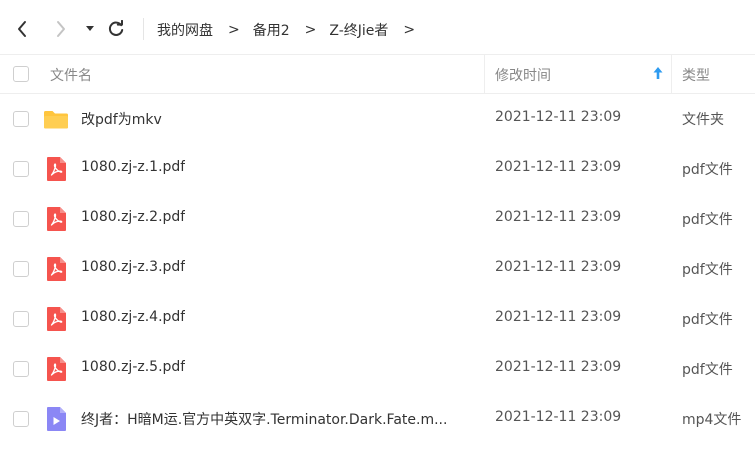 The image size is (755, 463). What do you see at coordinates (56, 419) in the screenshot?
I see `video-icon` at bounding box center [56, 419].